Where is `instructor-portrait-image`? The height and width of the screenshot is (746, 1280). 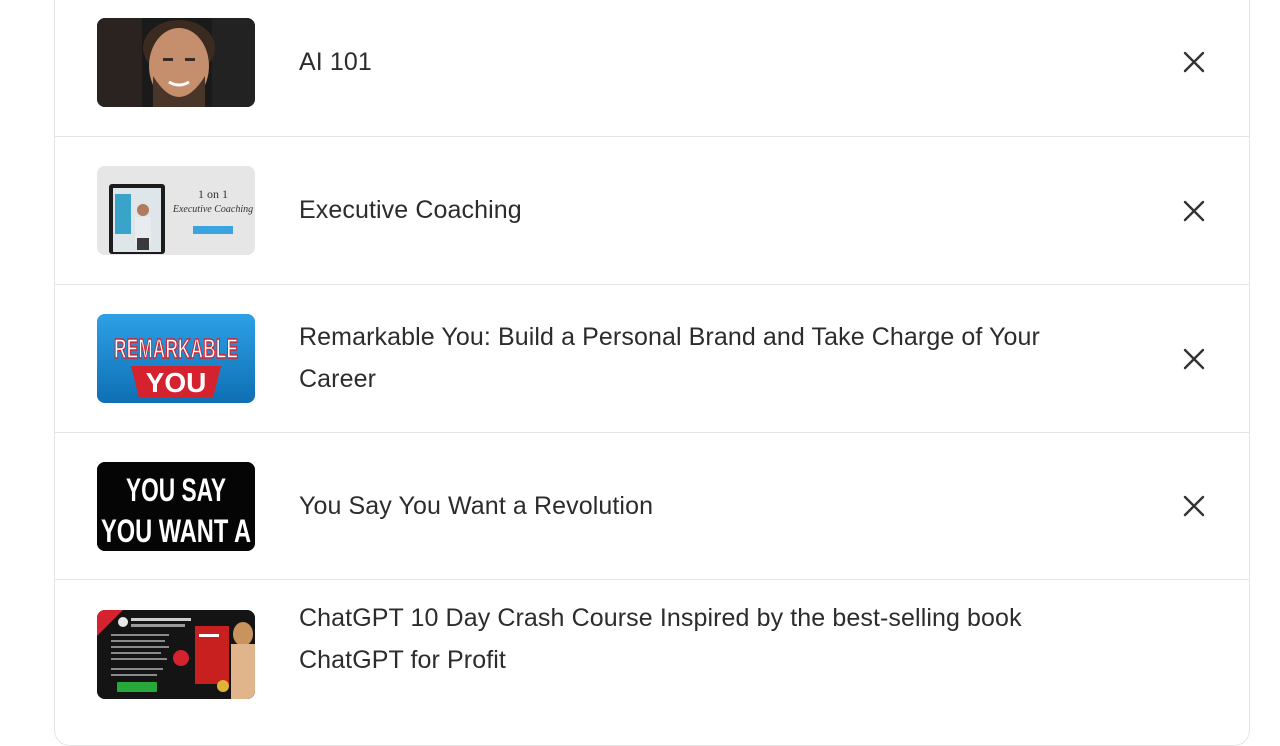 instructor-portrait-image is located at coordinates (176, 62).